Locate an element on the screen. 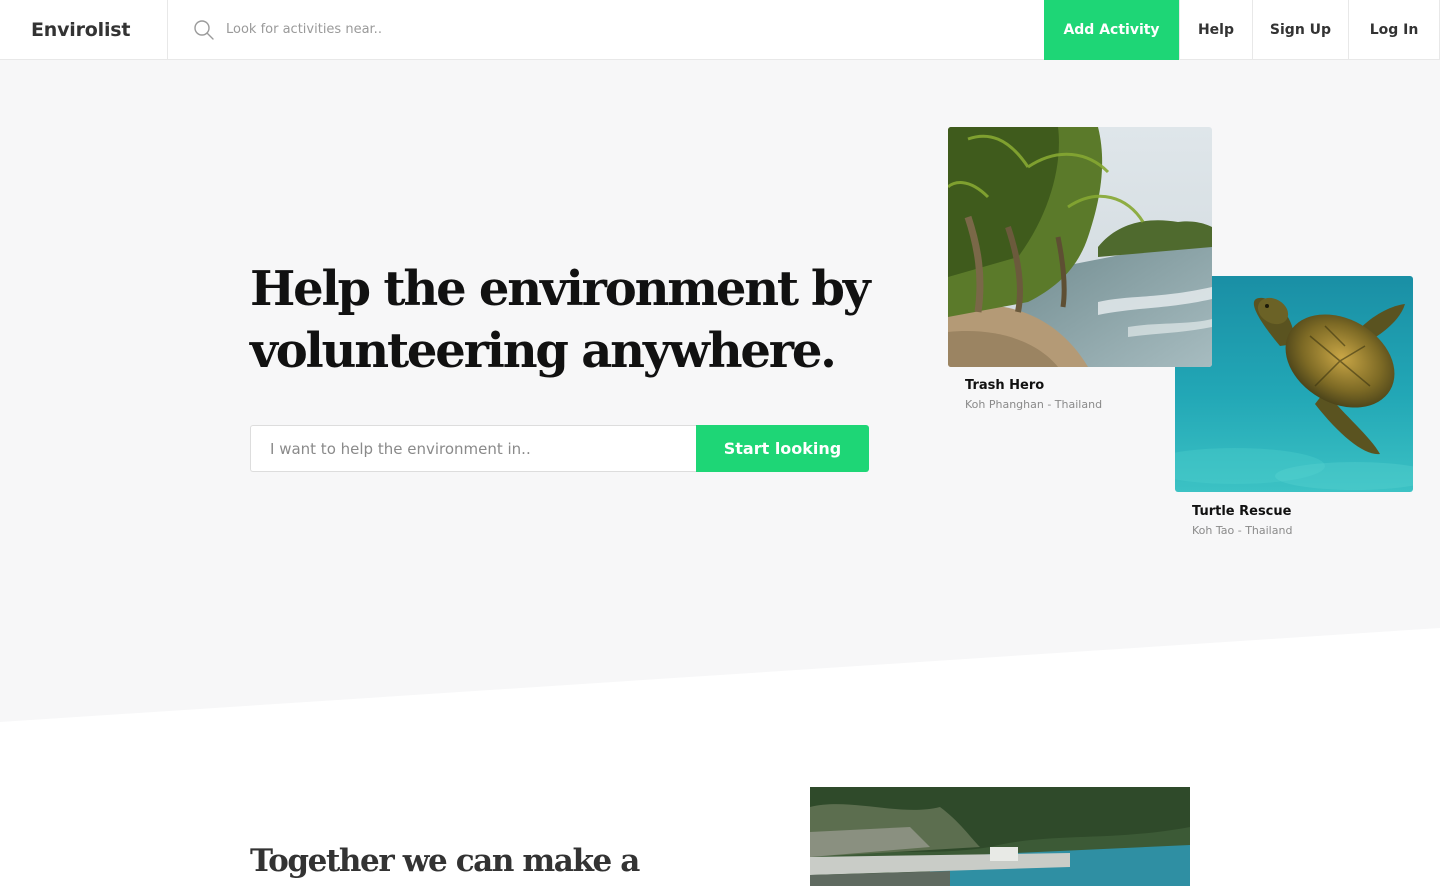 This screenshot has height=886, width=1440. card-title: Turtle Rescue is located at coordinates (1242, 511).